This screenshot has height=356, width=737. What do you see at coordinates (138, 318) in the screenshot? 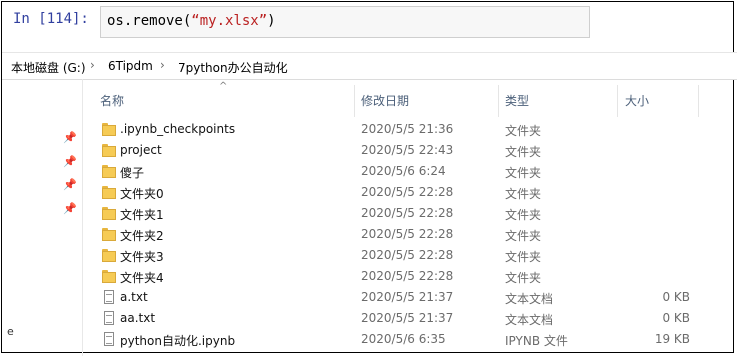
I see `file-name: aa.txt` at bounding box center [138, 318].